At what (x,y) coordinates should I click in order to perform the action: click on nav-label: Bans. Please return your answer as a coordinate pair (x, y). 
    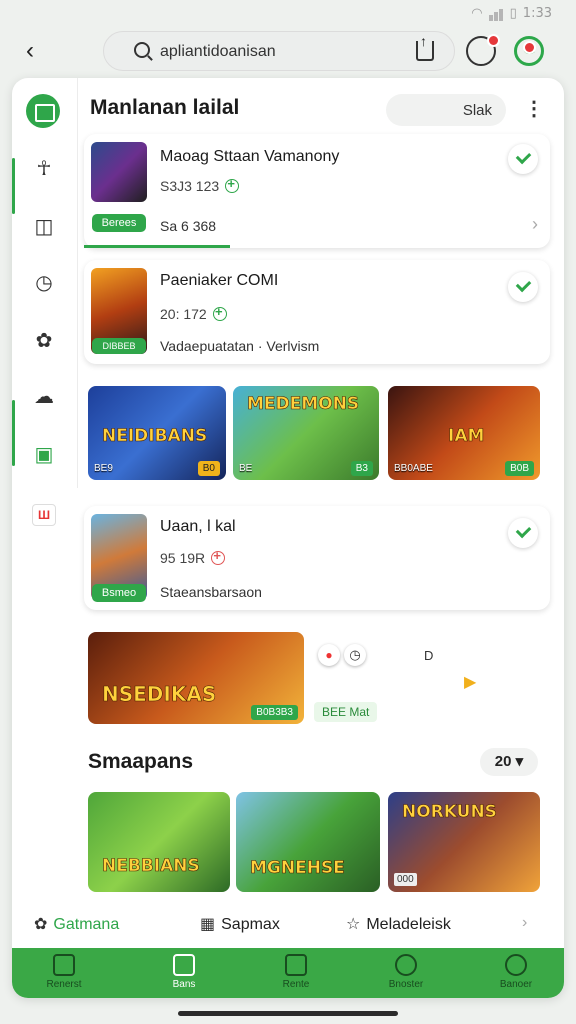
    Looking at the image, I should click on (184, 984).